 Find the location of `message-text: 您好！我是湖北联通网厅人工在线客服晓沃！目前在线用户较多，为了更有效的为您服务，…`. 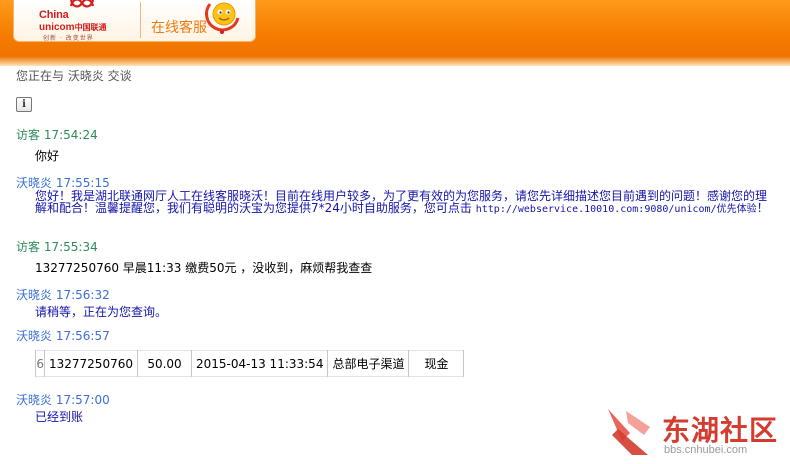

message-text: 您好！我是湖北联通网厅人工在线客服晓沃！目前在线用户较多，为了更有效的为您服务，… is located at coordinates (402, 203).